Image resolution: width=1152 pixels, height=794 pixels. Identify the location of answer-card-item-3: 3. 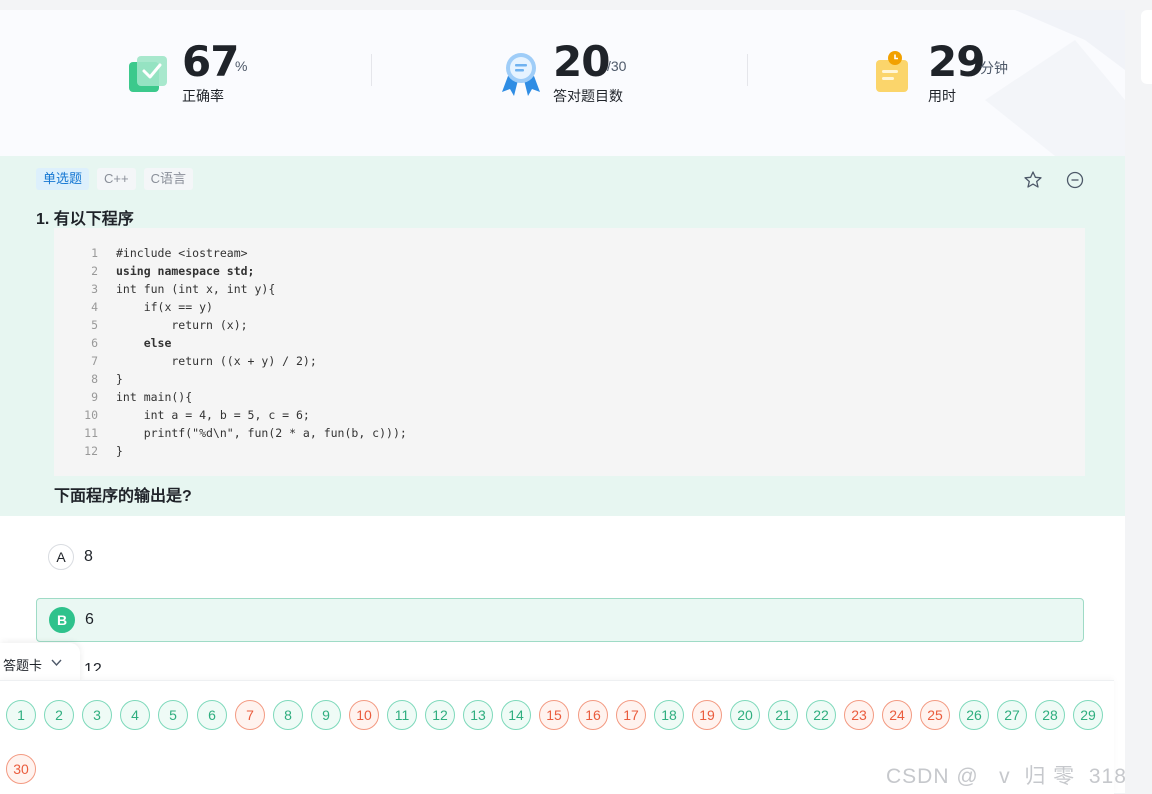
(97, 715).